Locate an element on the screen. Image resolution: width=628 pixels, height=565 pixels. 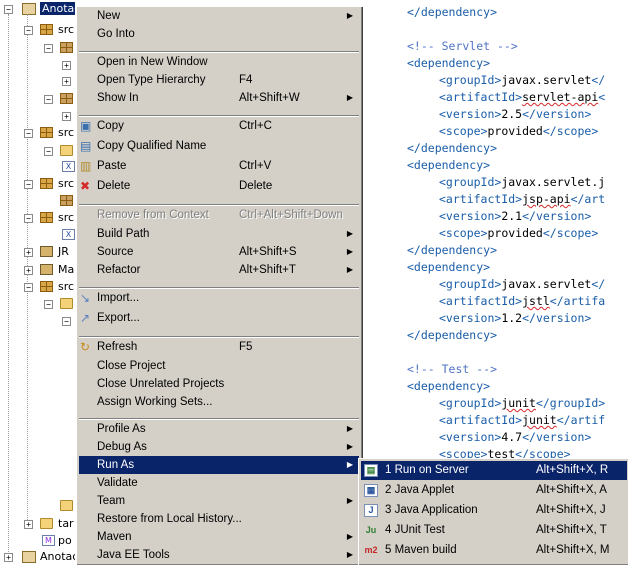
menu-item-source: Source Alt+Shift+S ▶ is located at coordinates (219, 252).